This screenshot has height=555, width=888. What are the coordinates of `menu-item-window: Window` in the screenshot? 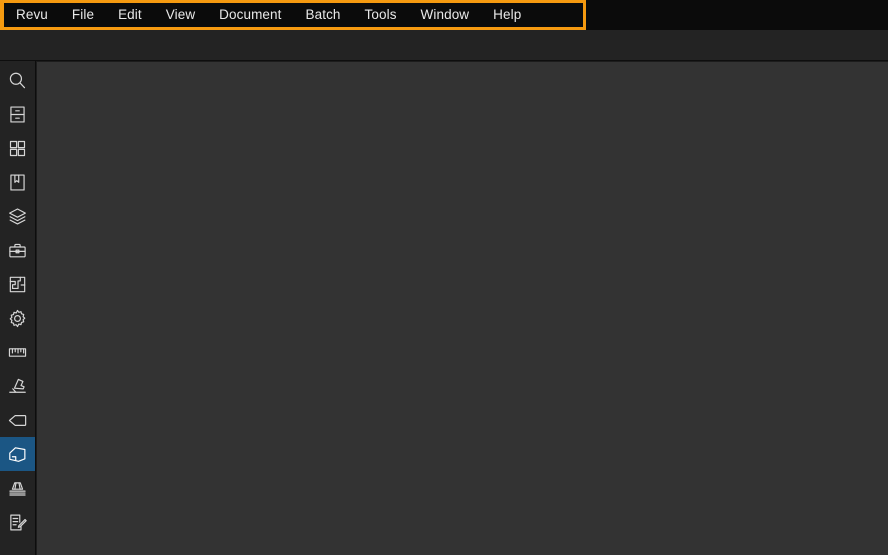 It's located at (445, 15).